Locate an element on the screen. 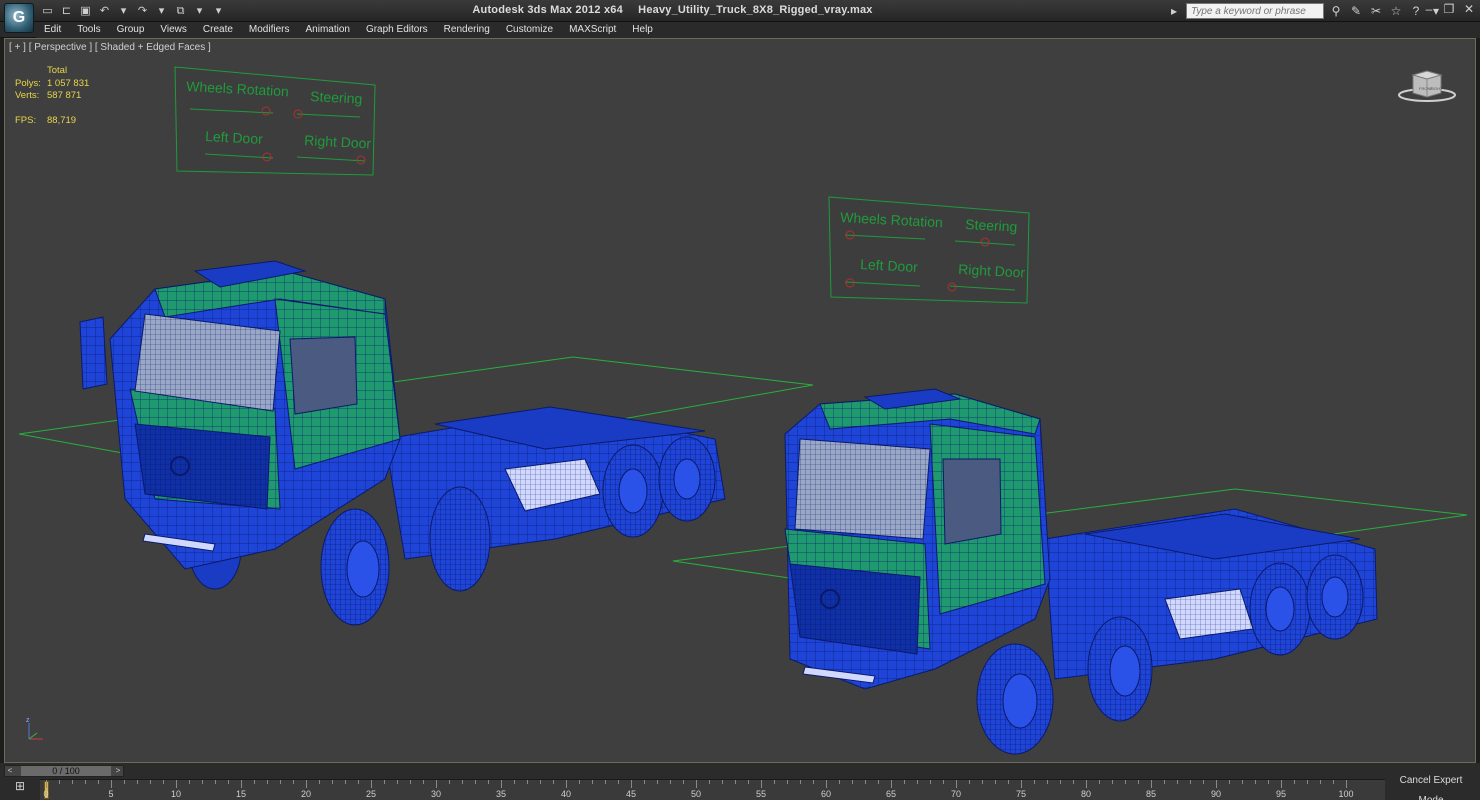 The width and height of the screenshot is (1480, 800). expand-search-icon: ▸ is located at coordinates (1174, 11).